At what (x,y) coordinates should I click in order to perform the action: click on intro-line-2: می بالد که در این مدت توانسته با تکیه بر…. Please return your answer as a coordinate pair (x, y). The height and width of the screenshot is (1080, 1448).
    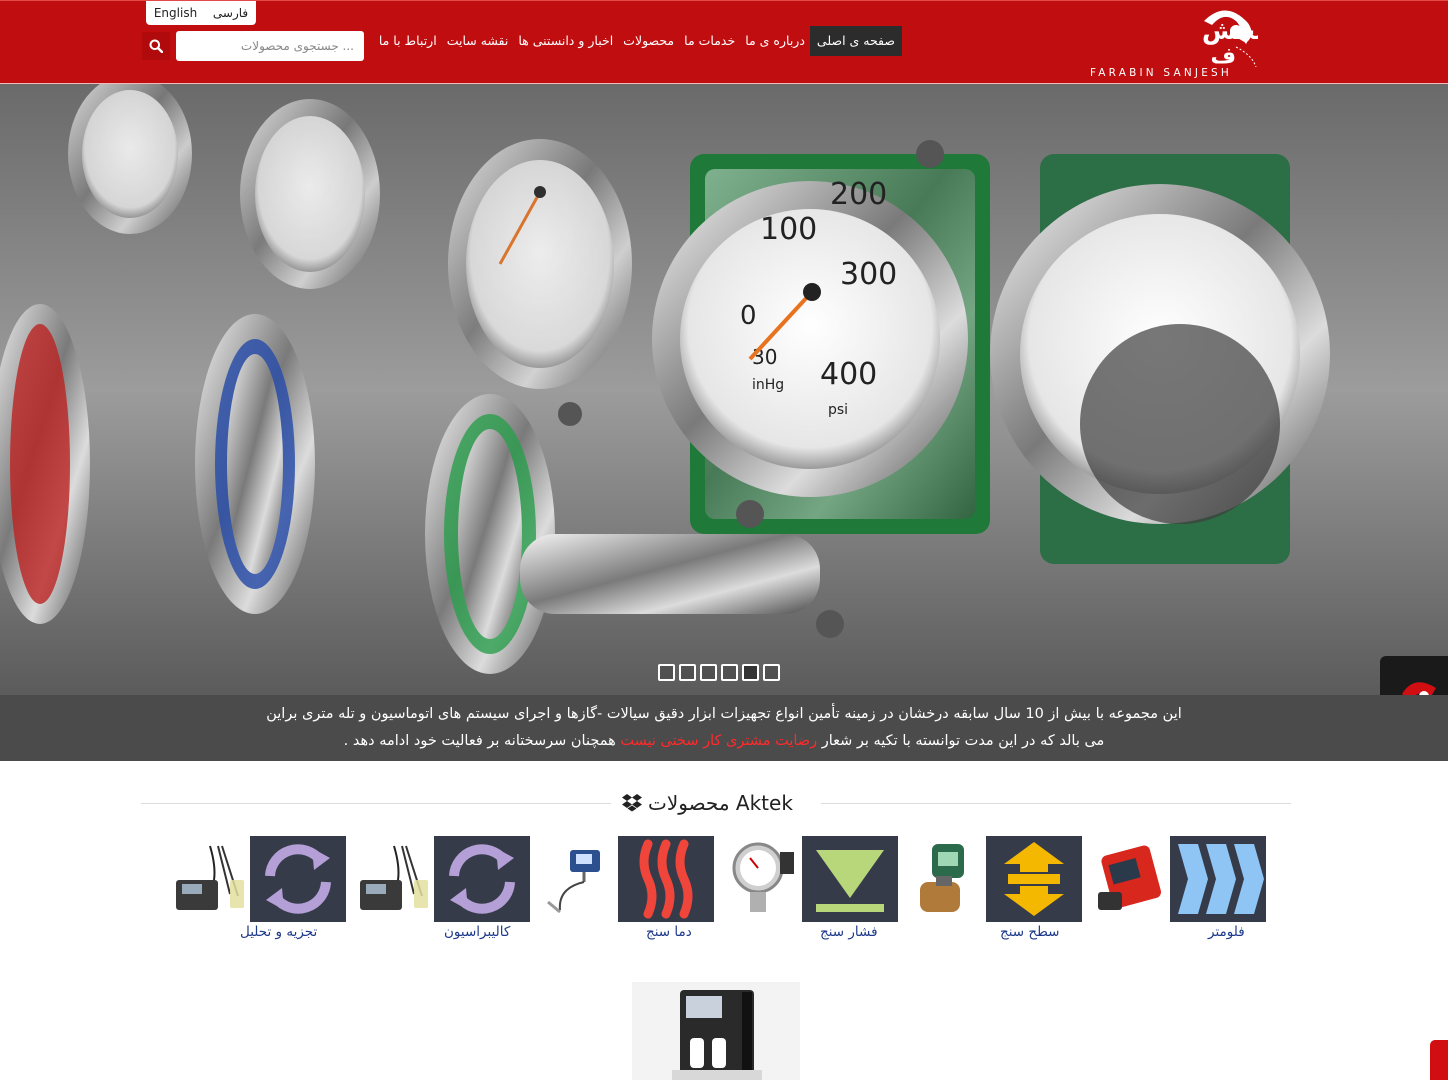
    Looking at the image, I should click on (724, 741).